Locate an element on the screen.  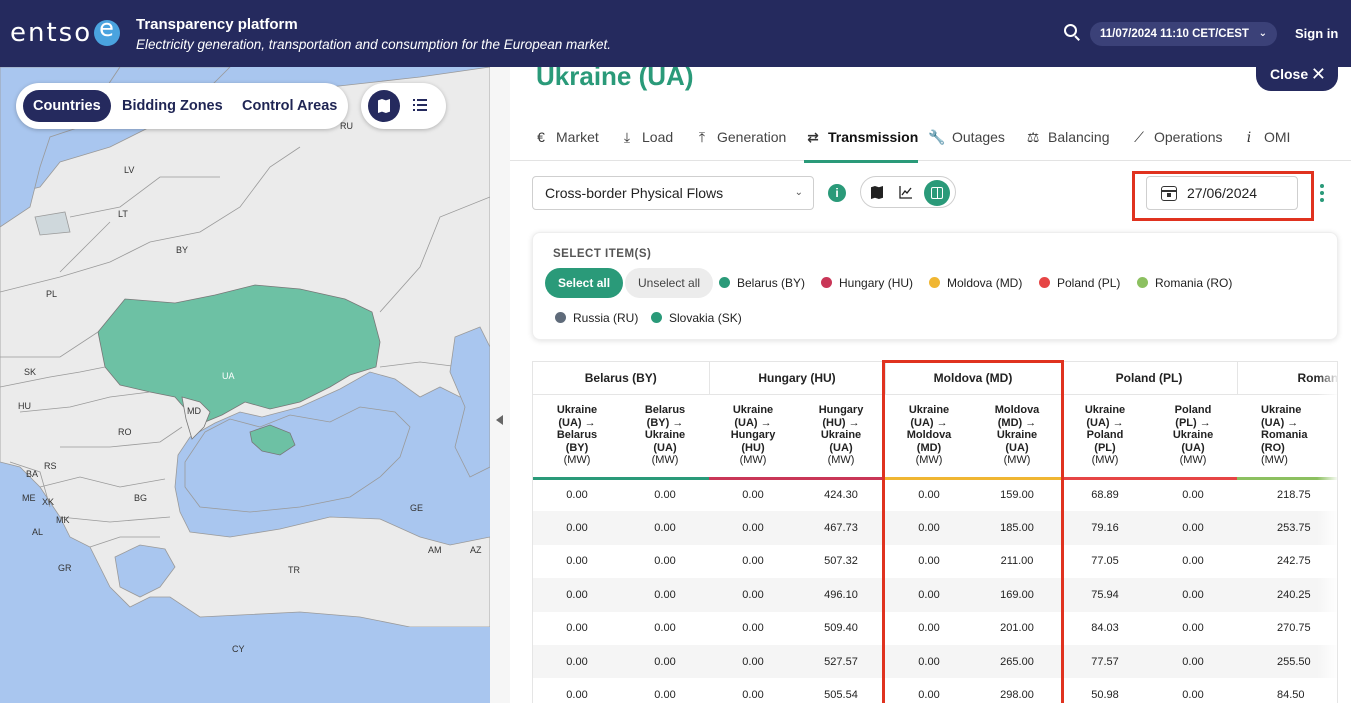
download-icon: ⤓ is located at coordinates (627, 137).